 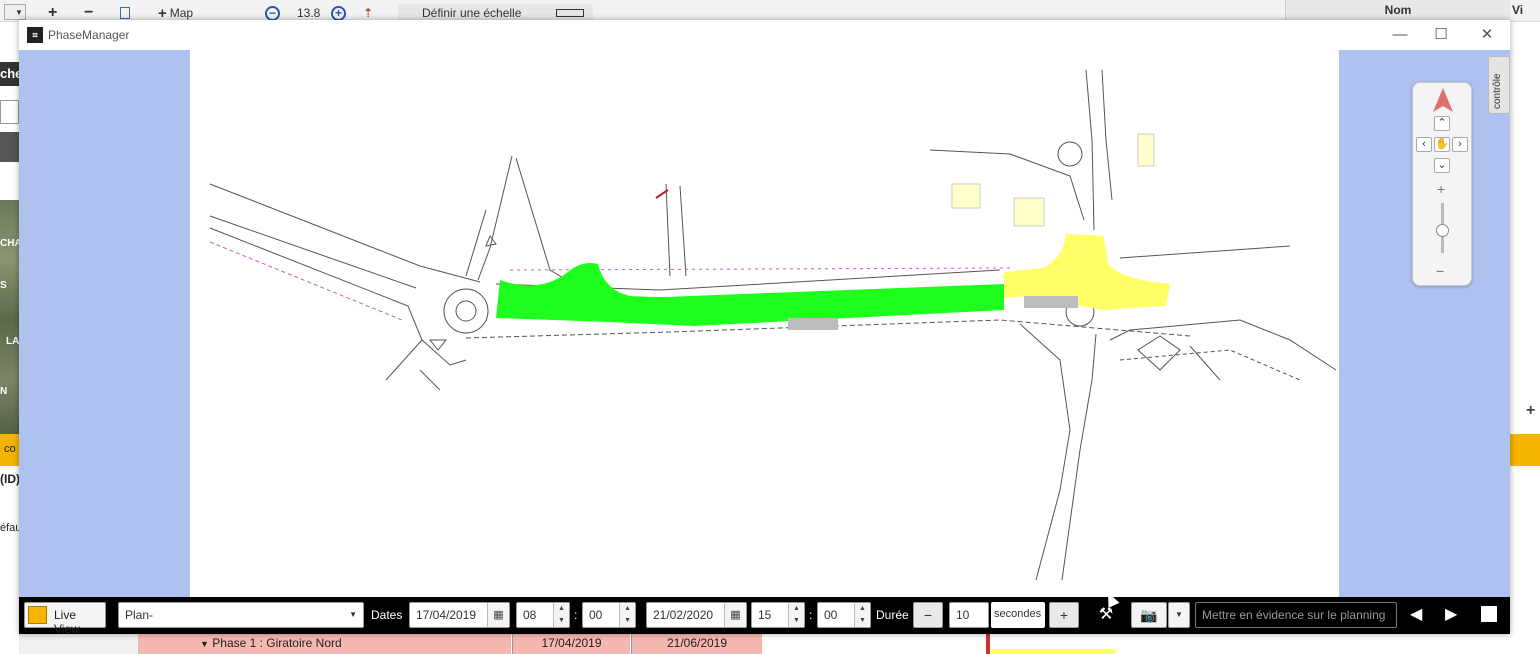 I want to click on background-right-panel: +, so click(x=1525, y=338).